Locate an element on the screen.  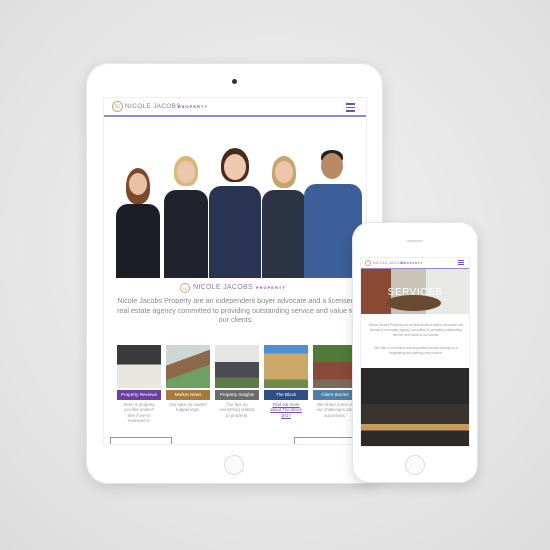
logo-icon is located at coordinates (368, 263).